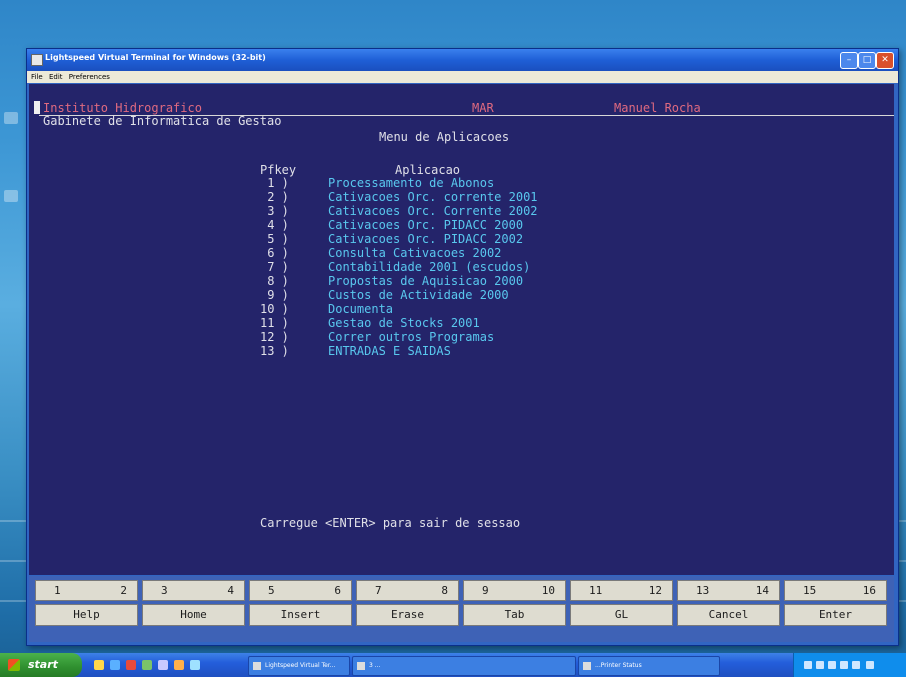 Image resolution: width=906 pixels, height=677 pixels. I want to click on fkey-gl-button: GL, so click(621, 615).